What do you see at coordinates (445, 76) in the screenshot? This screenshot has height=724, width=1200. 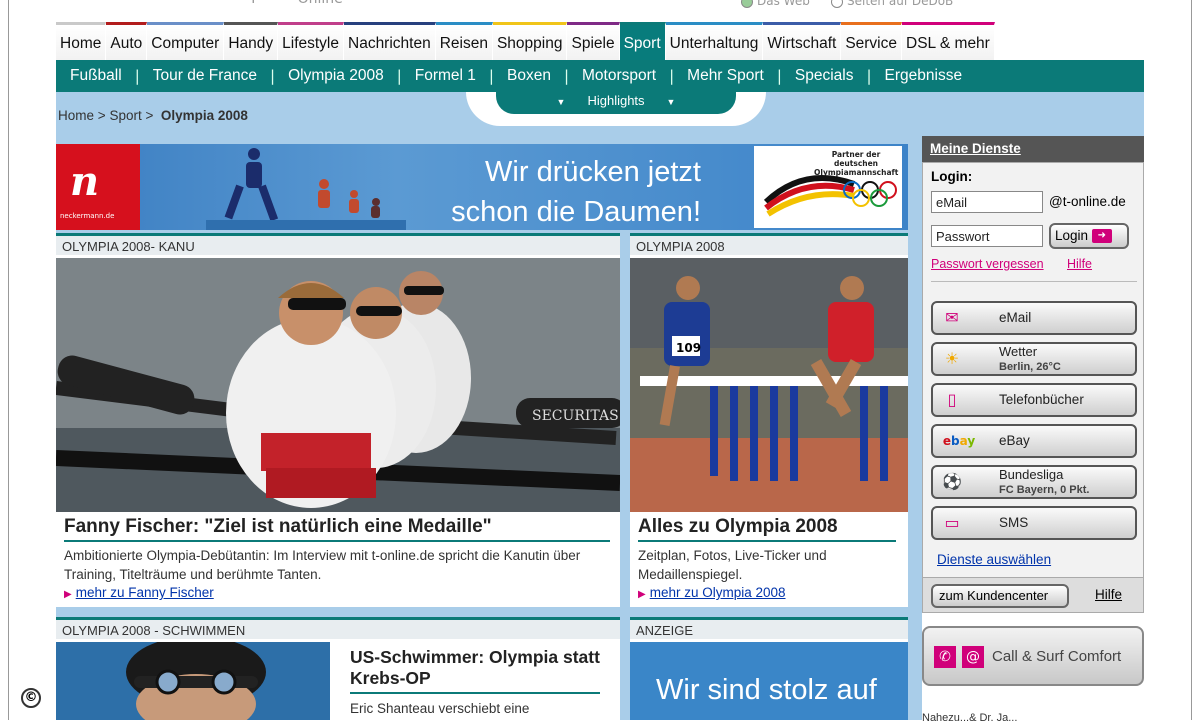 I see `subnav-item-formel-1: Formel 1` at bounding box center [445, 76].